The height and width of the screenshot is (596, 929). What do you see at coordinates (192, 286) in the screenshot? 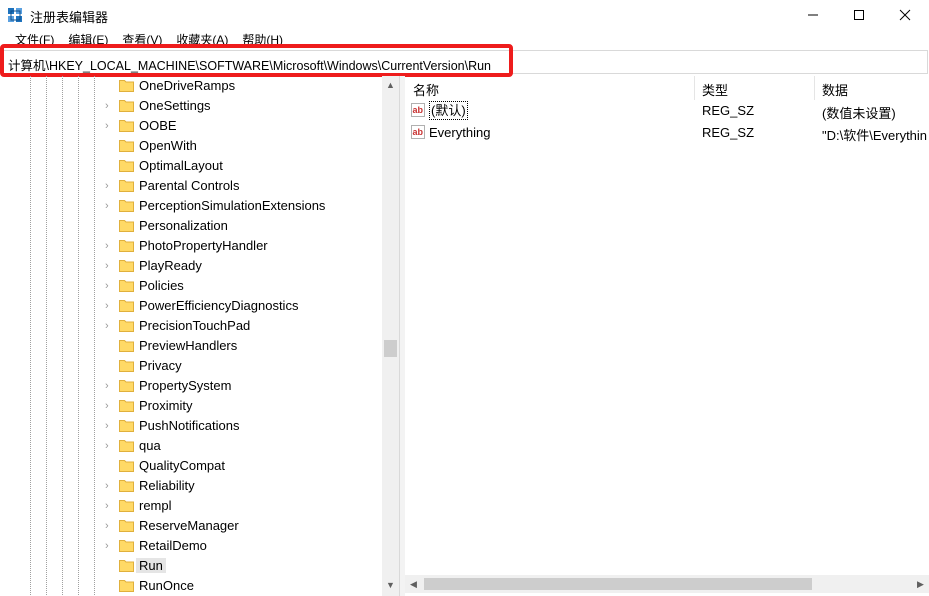
I see `tree-item: › Policies` at bounding box center [192, 286].